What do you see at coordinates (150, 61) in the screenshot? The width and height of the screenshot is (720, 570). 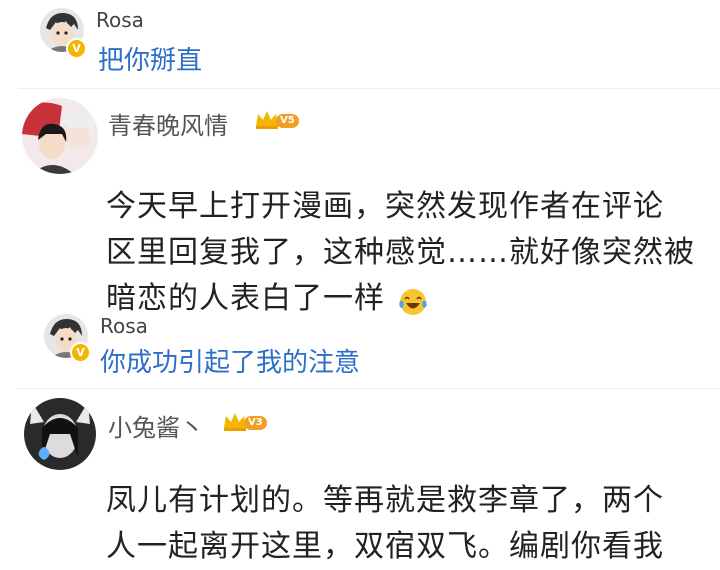 I see `reply-text: 把你掰直` at bounding box center [150, 61].